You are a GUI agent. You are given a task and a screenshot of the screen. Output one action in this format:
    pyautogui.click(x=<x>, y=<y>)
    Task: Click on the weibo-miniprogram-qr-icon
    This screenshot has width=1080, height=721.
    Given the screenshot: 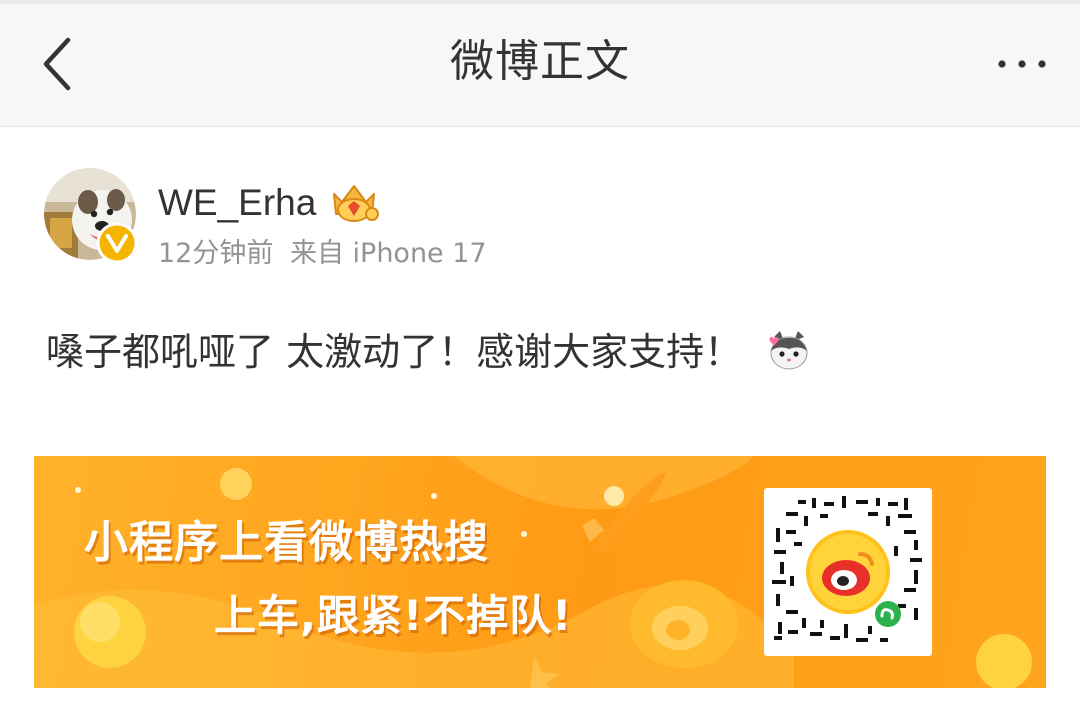 What is the action you would take?
    pyautogui.click(x=847, y=569)
    